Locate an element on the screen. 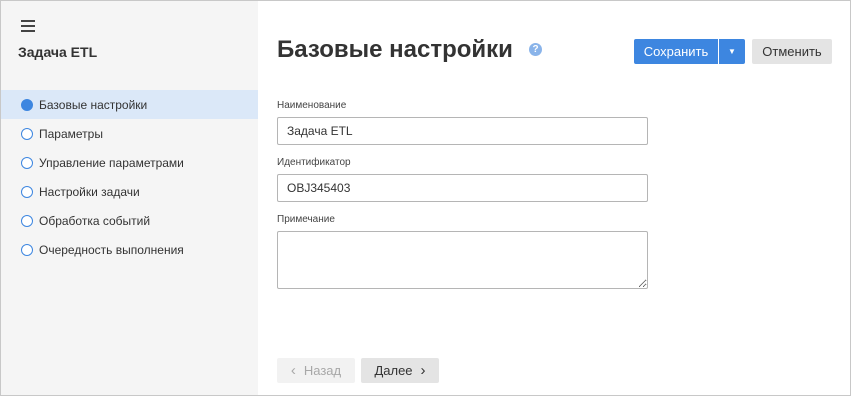 This screenshot has width=851, height=396. chevron-left-icon: ‹ is located at coordinates (293, 370).